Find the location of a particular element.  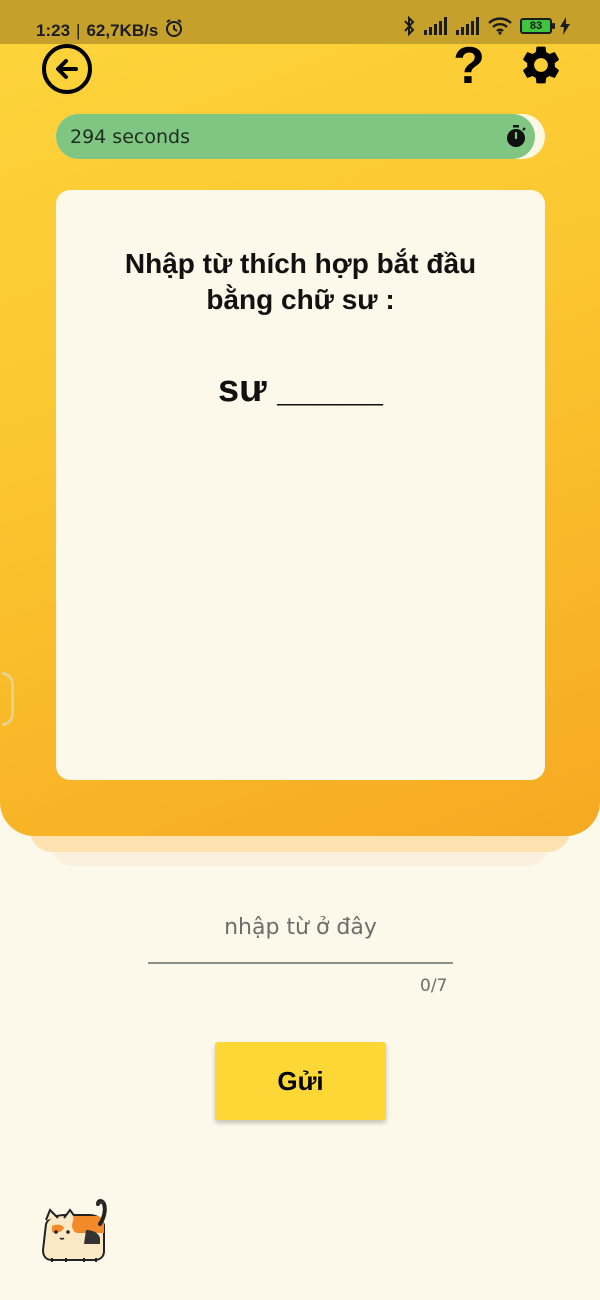

status-left: 1:23 | 62,7KB/s is located at coordinates (110, 30).